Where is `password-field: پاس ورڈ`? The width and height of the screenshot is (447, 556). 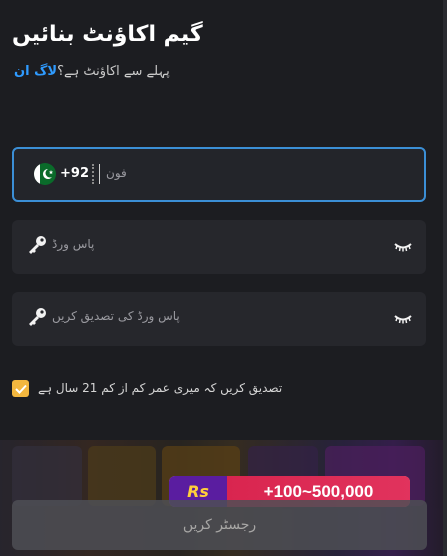 password-field: پاس ورڈ is located at coordinates (219, 247).